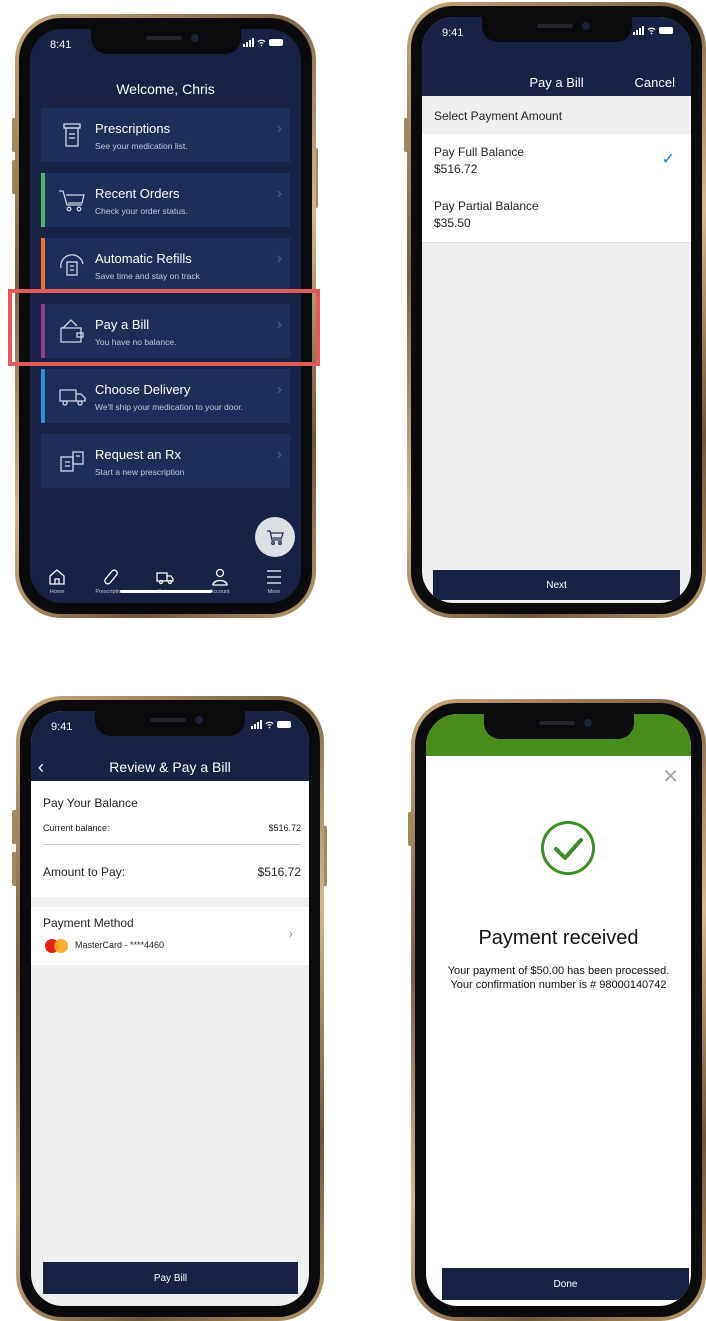  I want to click on divider, so click(172, 844).